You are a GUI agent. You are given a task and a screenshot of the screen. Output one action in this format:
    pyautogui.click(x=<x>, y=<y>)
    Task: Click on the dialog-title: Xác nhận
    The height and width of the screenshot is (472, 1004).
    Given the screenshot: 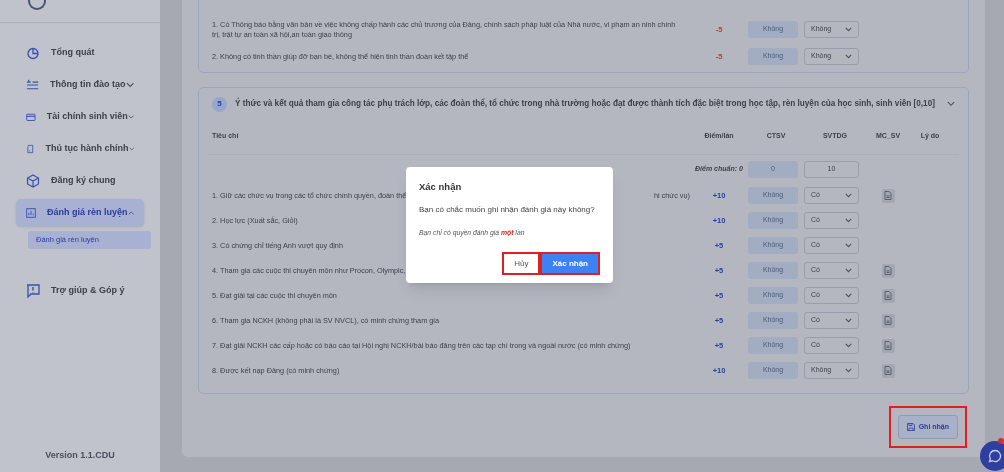 What is the action you would take?
    pyautogui.click(x=441, y=187)
    